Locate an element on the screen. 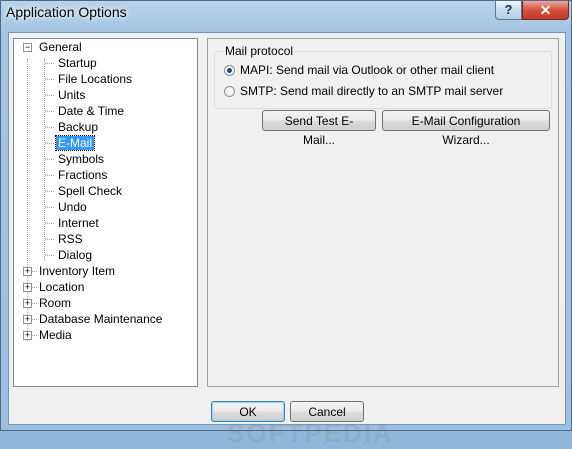 Image resolution: width=572 pixels, height=449 pixels. tree-item-backup: Backup is located at coordinates (78, 127).